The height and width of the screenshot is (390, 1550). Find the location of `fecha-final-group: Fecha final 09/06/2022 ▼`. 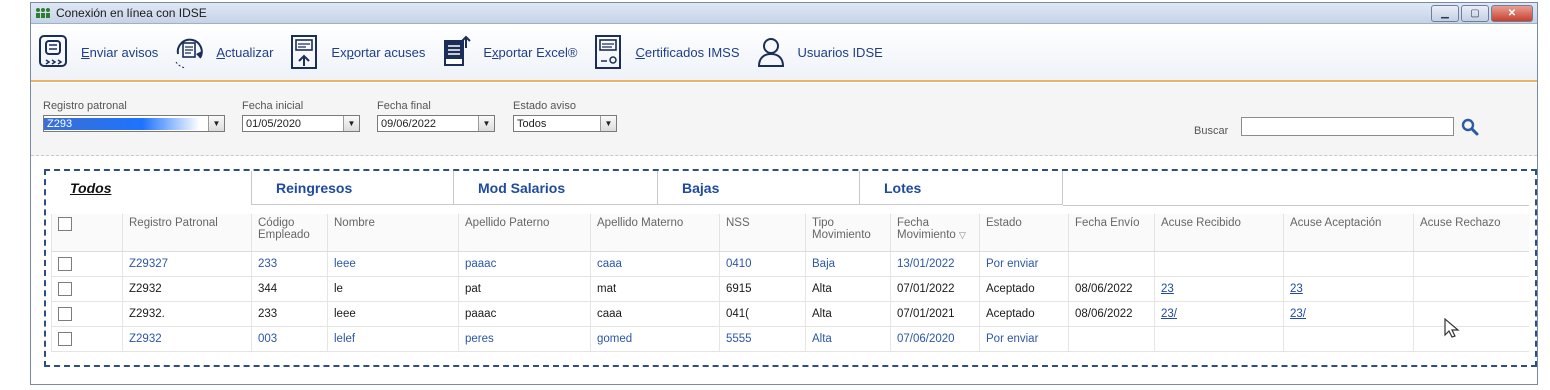

fecha-final-group: Fecha final 09/06/2022 ▼ is located at coordinates (436, 116).